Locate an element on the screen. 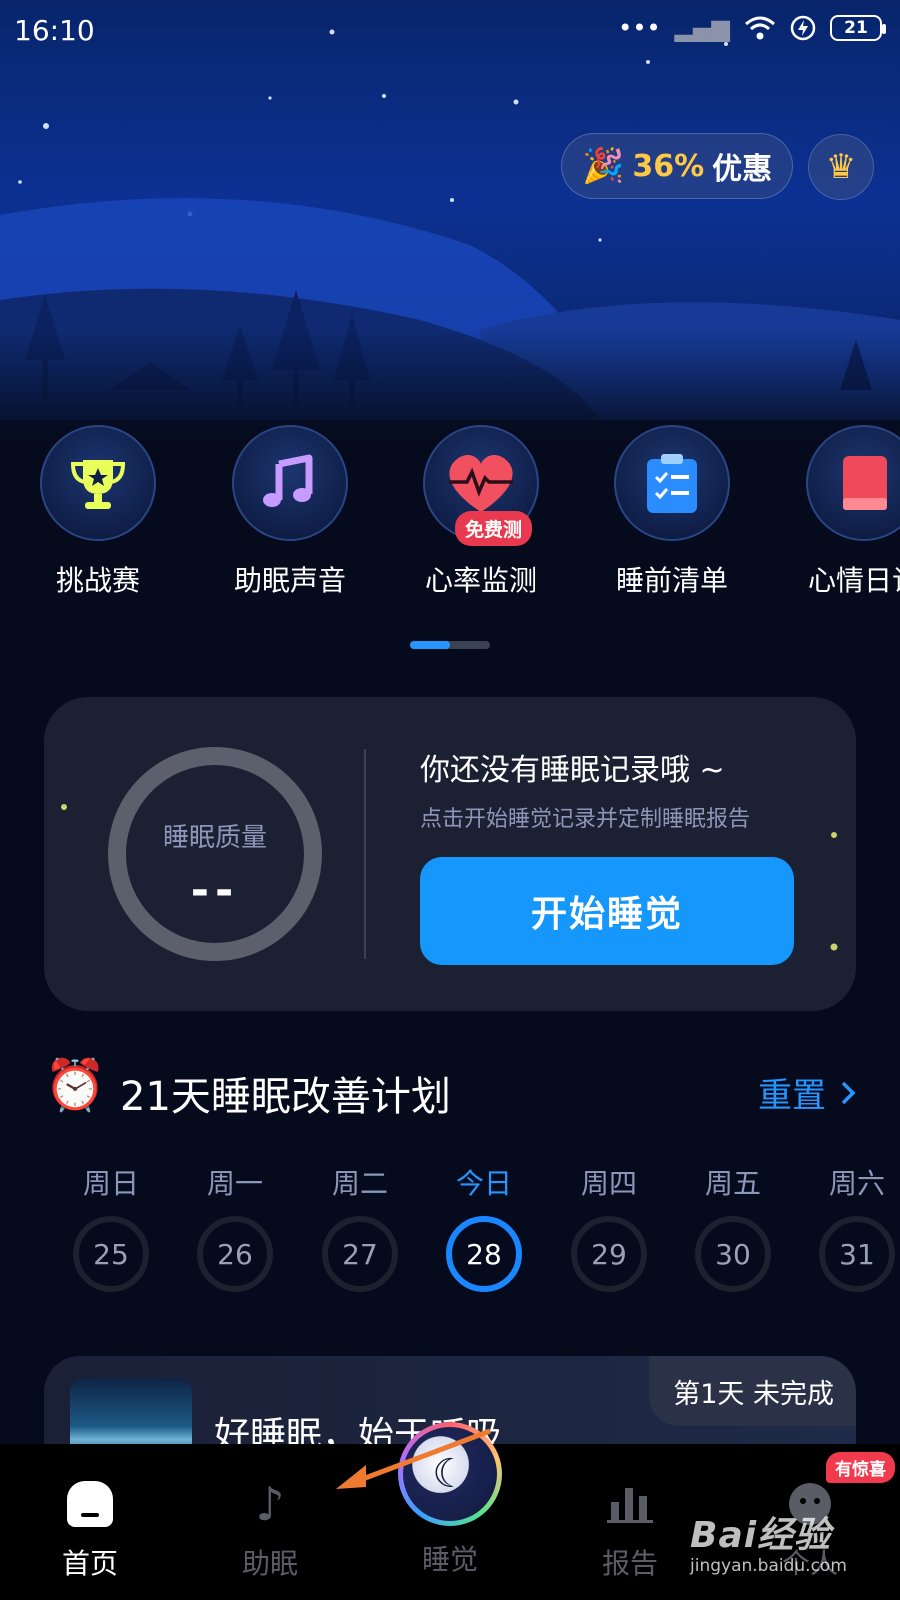 This screenshot has height=1600, width=900. day-name: 周四 is located at coordinates (608, 1183).